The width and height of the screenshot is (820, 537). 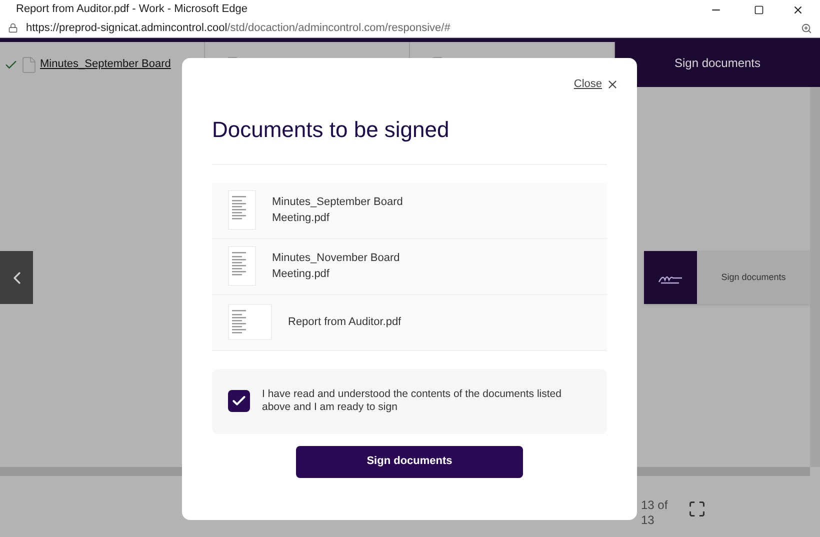 What do you see at coordinates (697, 509) in the screenshot?
I see `fullscreen-icon` at bounding box center [697, 509].